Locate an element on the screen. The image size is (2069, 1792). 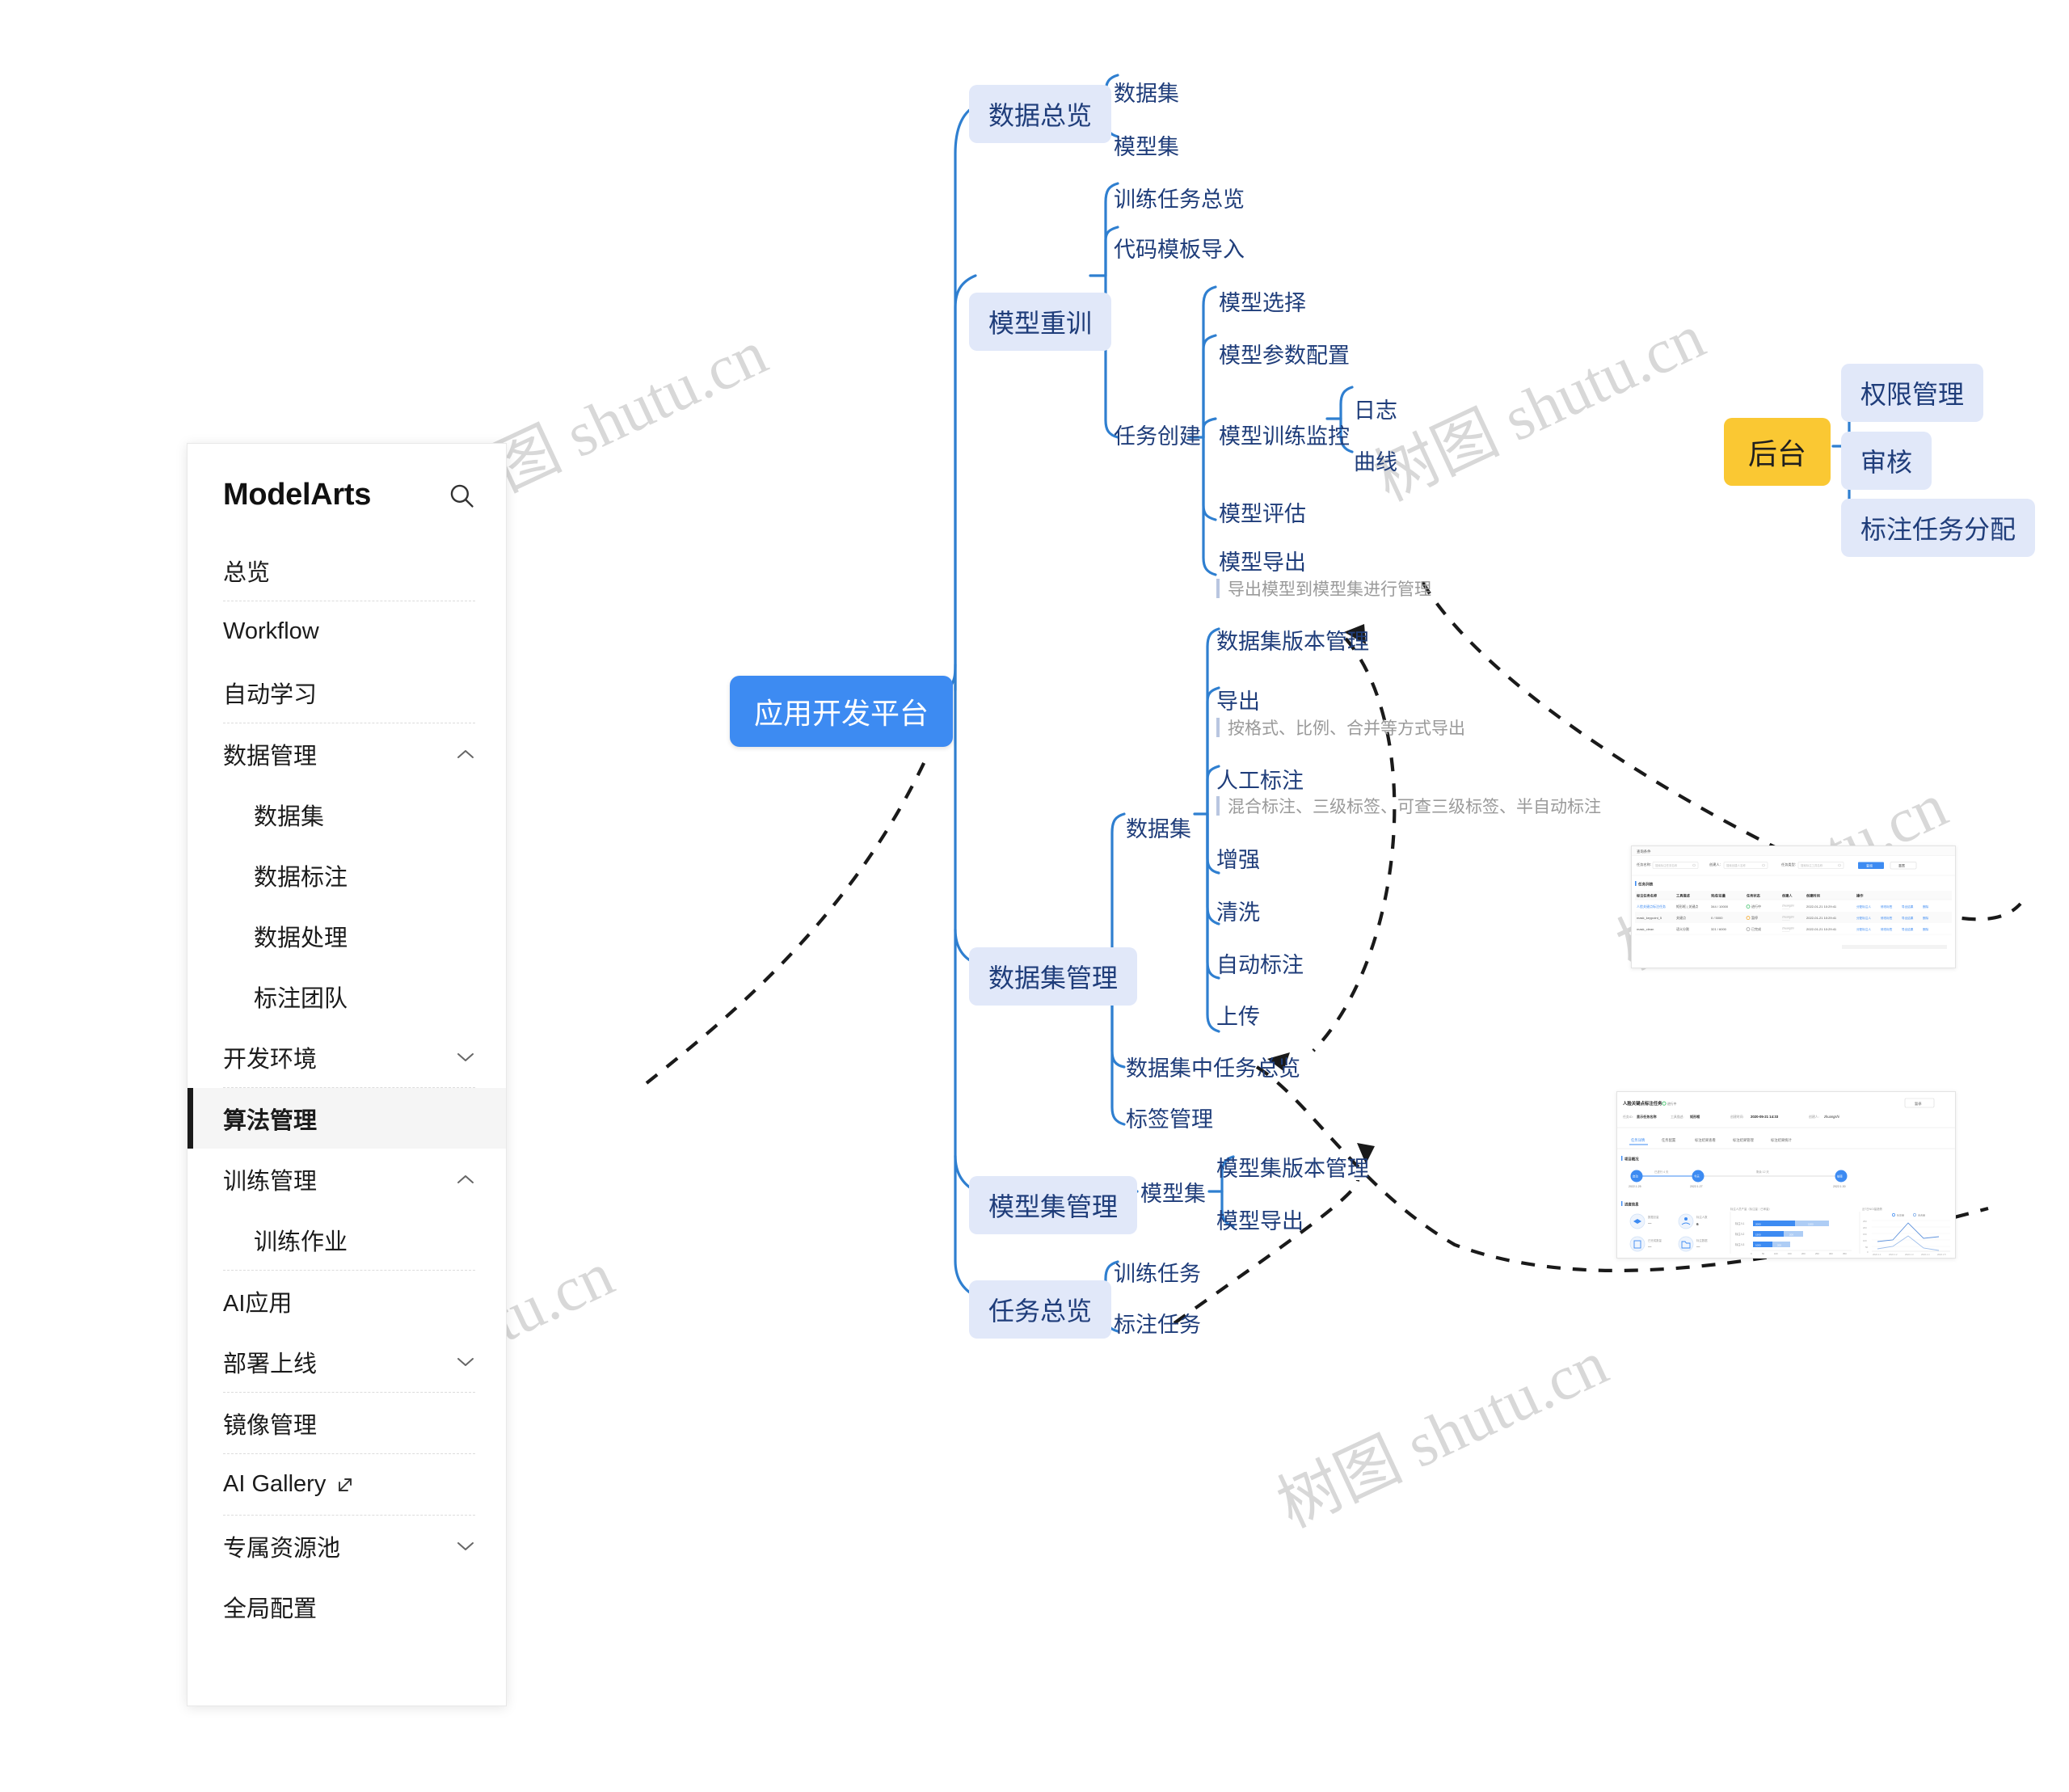
mindmap-node-n14: 模型导出 is located at coordinates (1262, 561).